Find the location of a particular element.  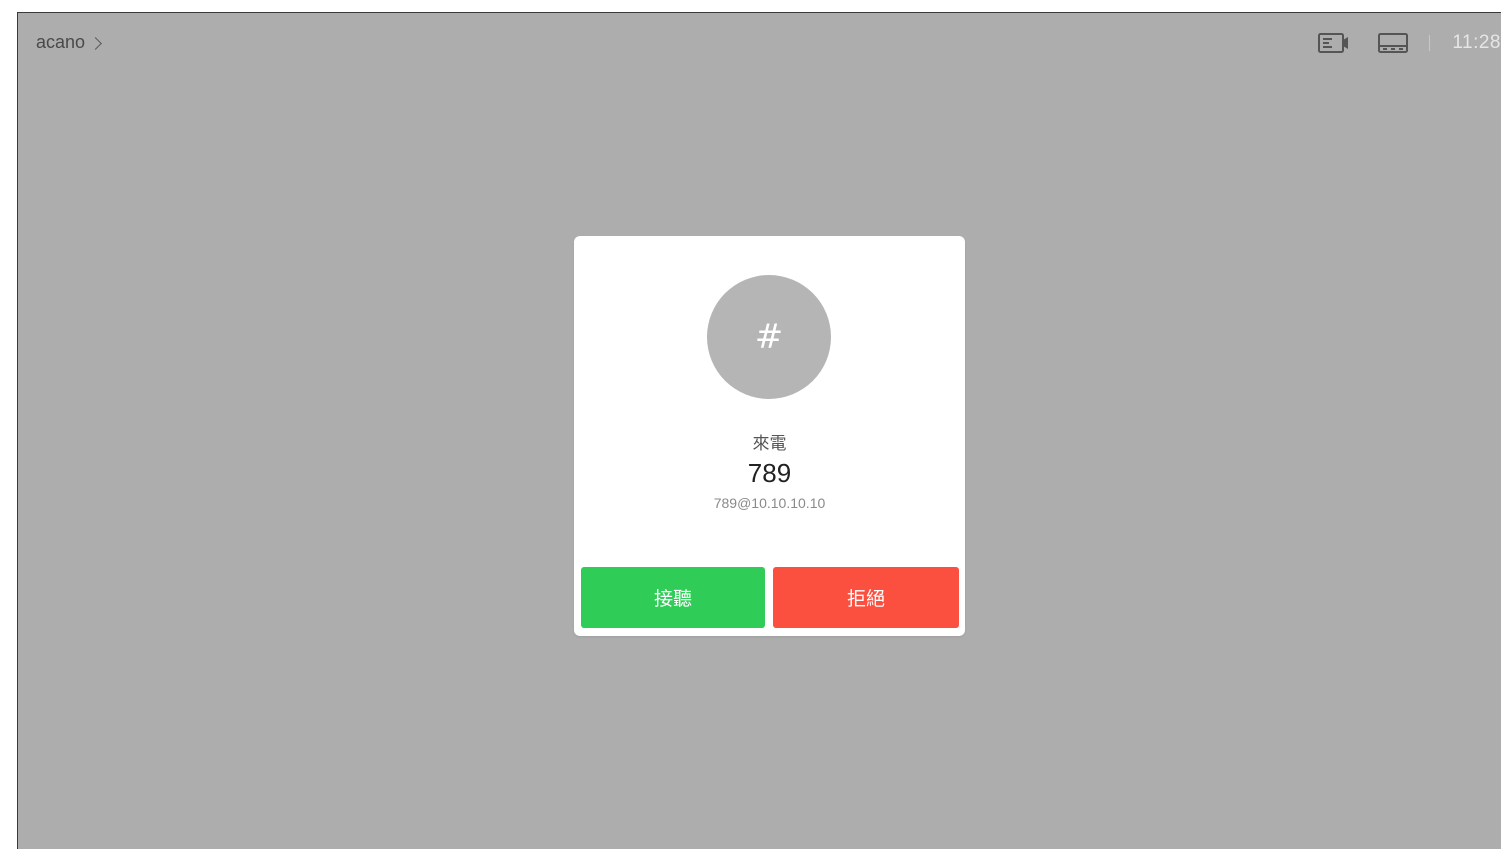

top-bar: acano 11:28 is located at coordinates (759, 43).